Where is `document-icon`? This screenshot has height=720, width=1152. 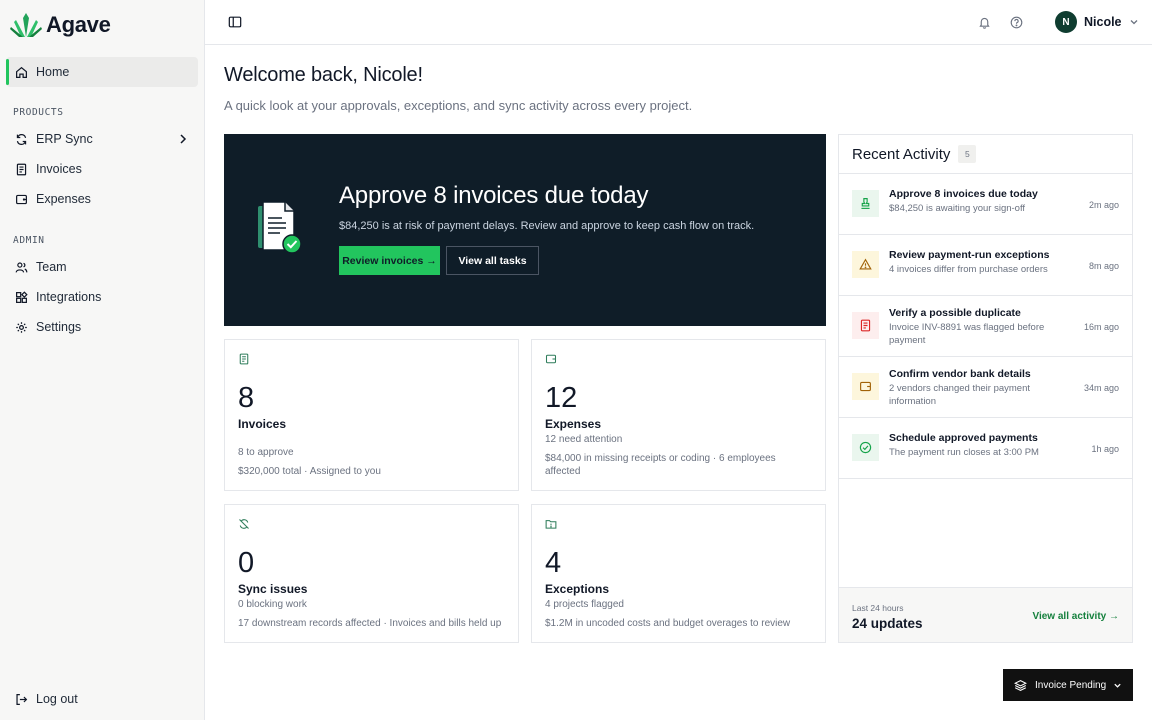
document-icon is located at coordinates (865, 325).